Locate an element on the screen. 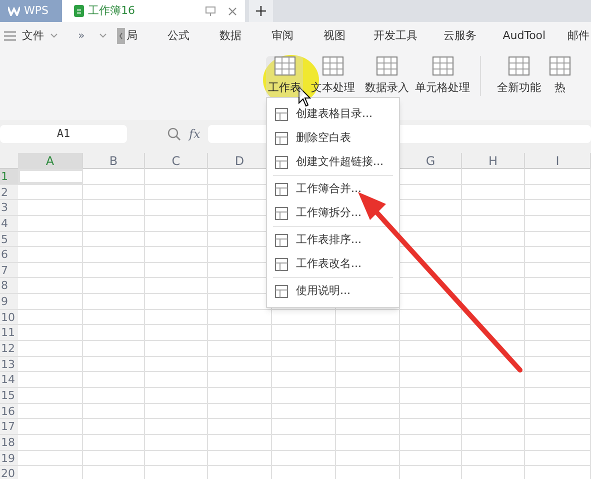 Image resolution: width=591 pixels, height=479 pixels. ribbon-label: 工作表 is located at coordinates (284, 88).